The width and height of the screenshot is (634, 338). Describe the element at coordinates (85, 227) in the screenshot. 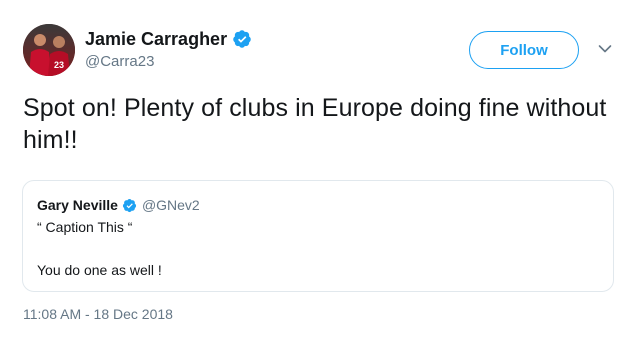

I see `quoted-tweet-text-line1: “ Caption This “` at that location.